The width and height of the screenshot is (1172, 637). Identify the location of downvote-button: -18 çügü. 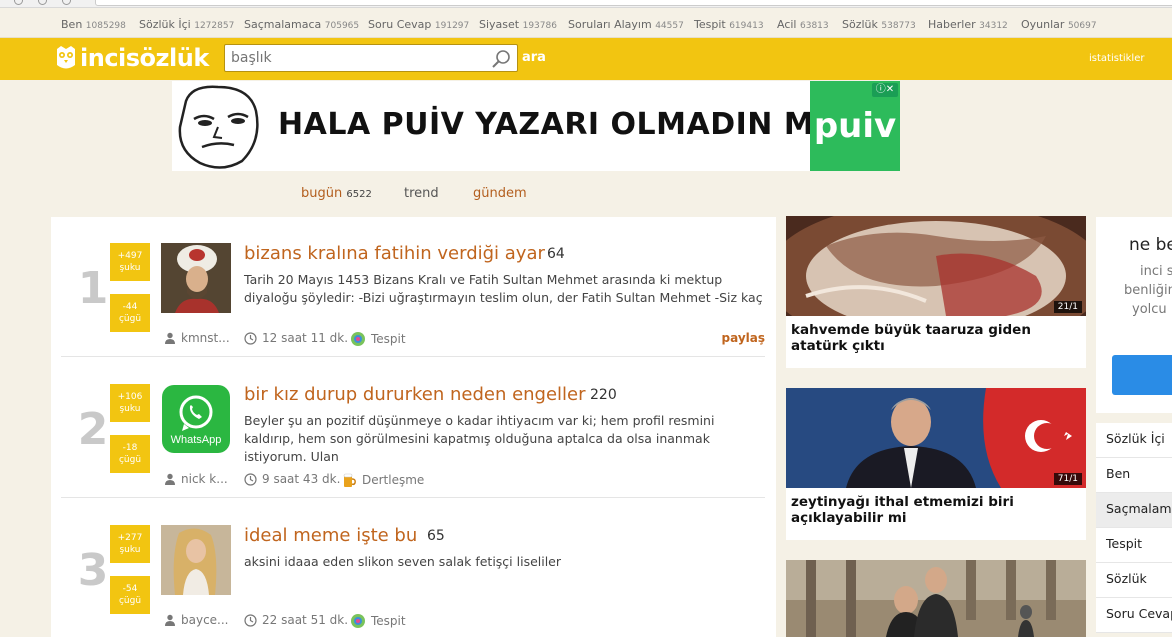
(130, 454).